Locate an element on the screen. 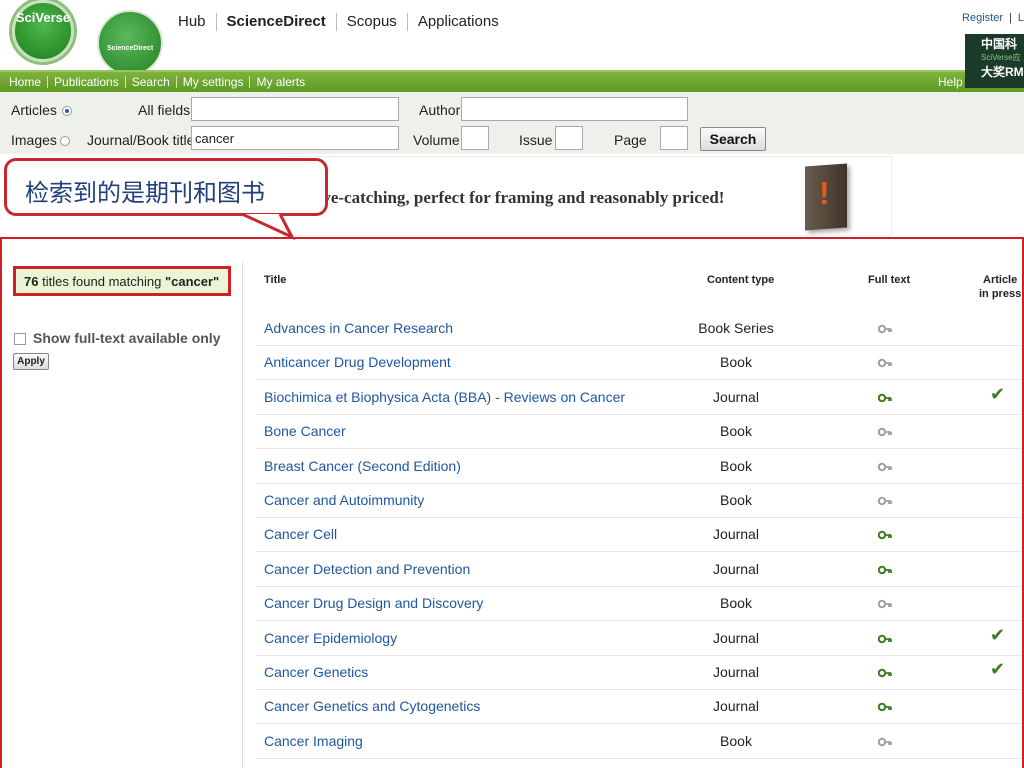  page-input is located at coordinates (674, 138).